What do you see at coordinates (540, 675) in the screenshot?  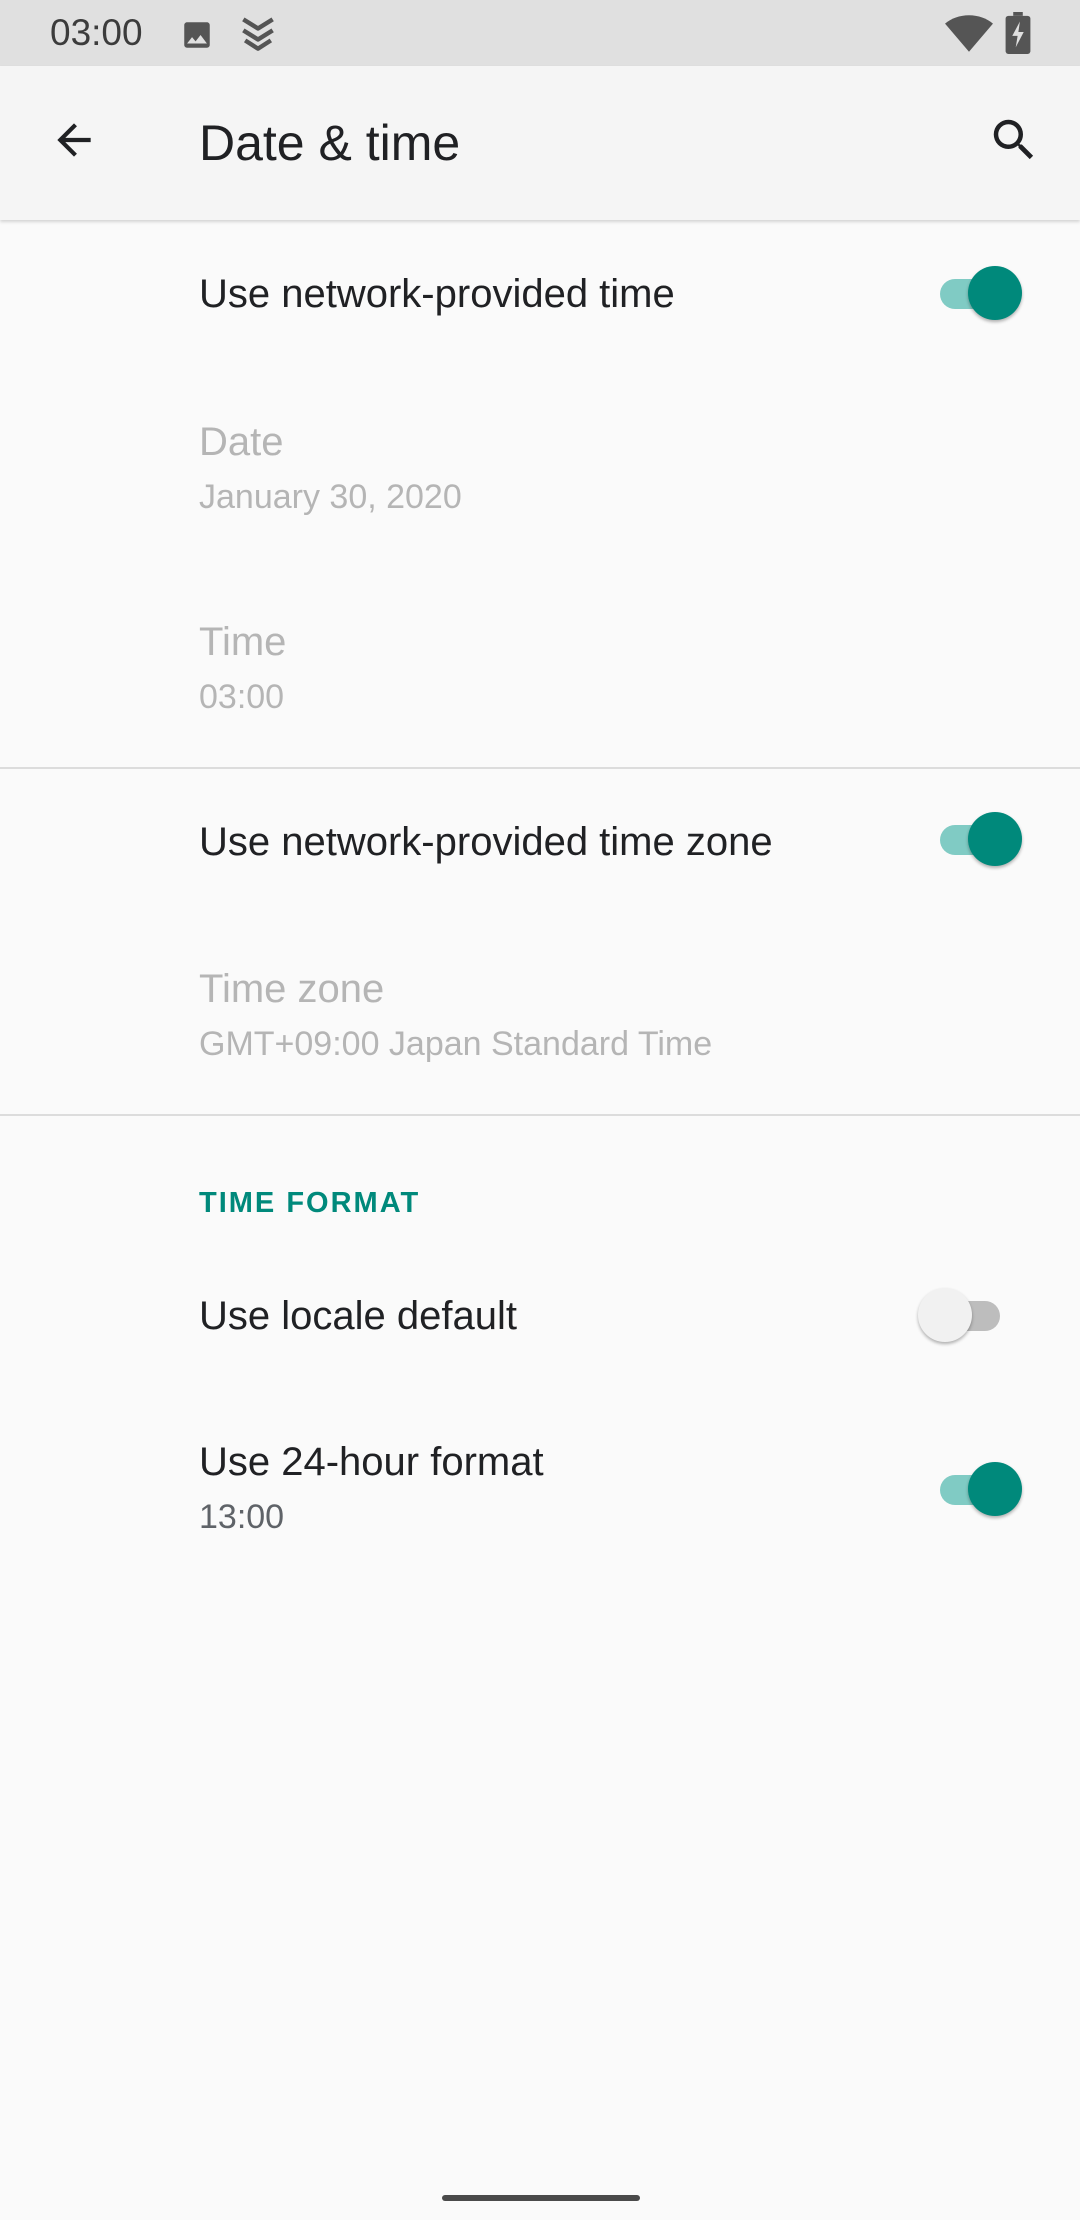 I see `setting-time: Time 03:00` at bounding box center [540, 675].